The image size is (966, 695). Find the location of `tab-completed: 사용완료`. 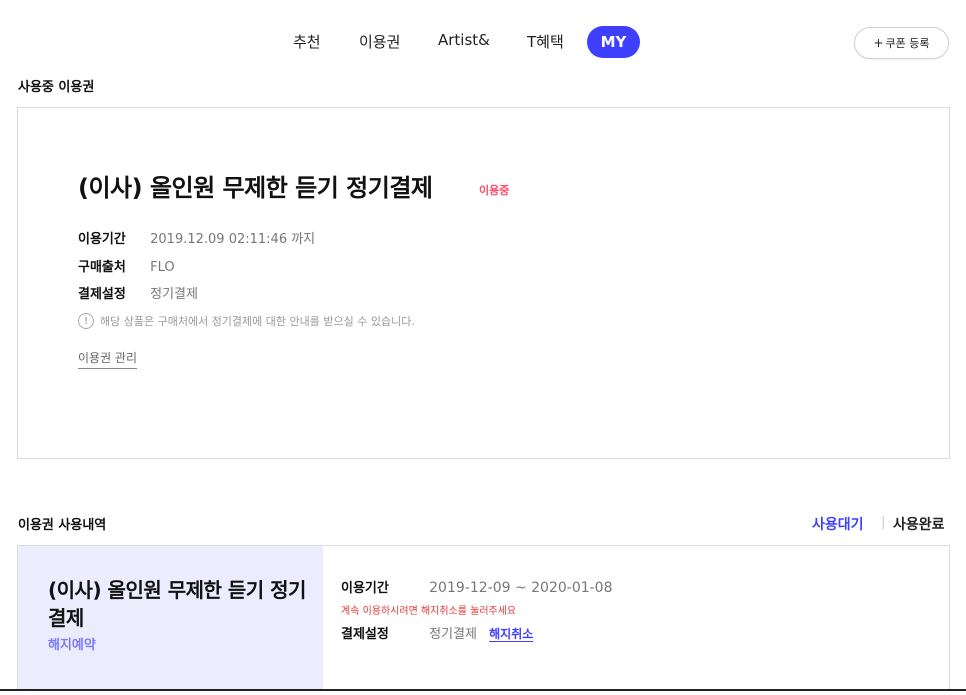

tab-completed: 사용완료 is located at coordinates (919, 524).